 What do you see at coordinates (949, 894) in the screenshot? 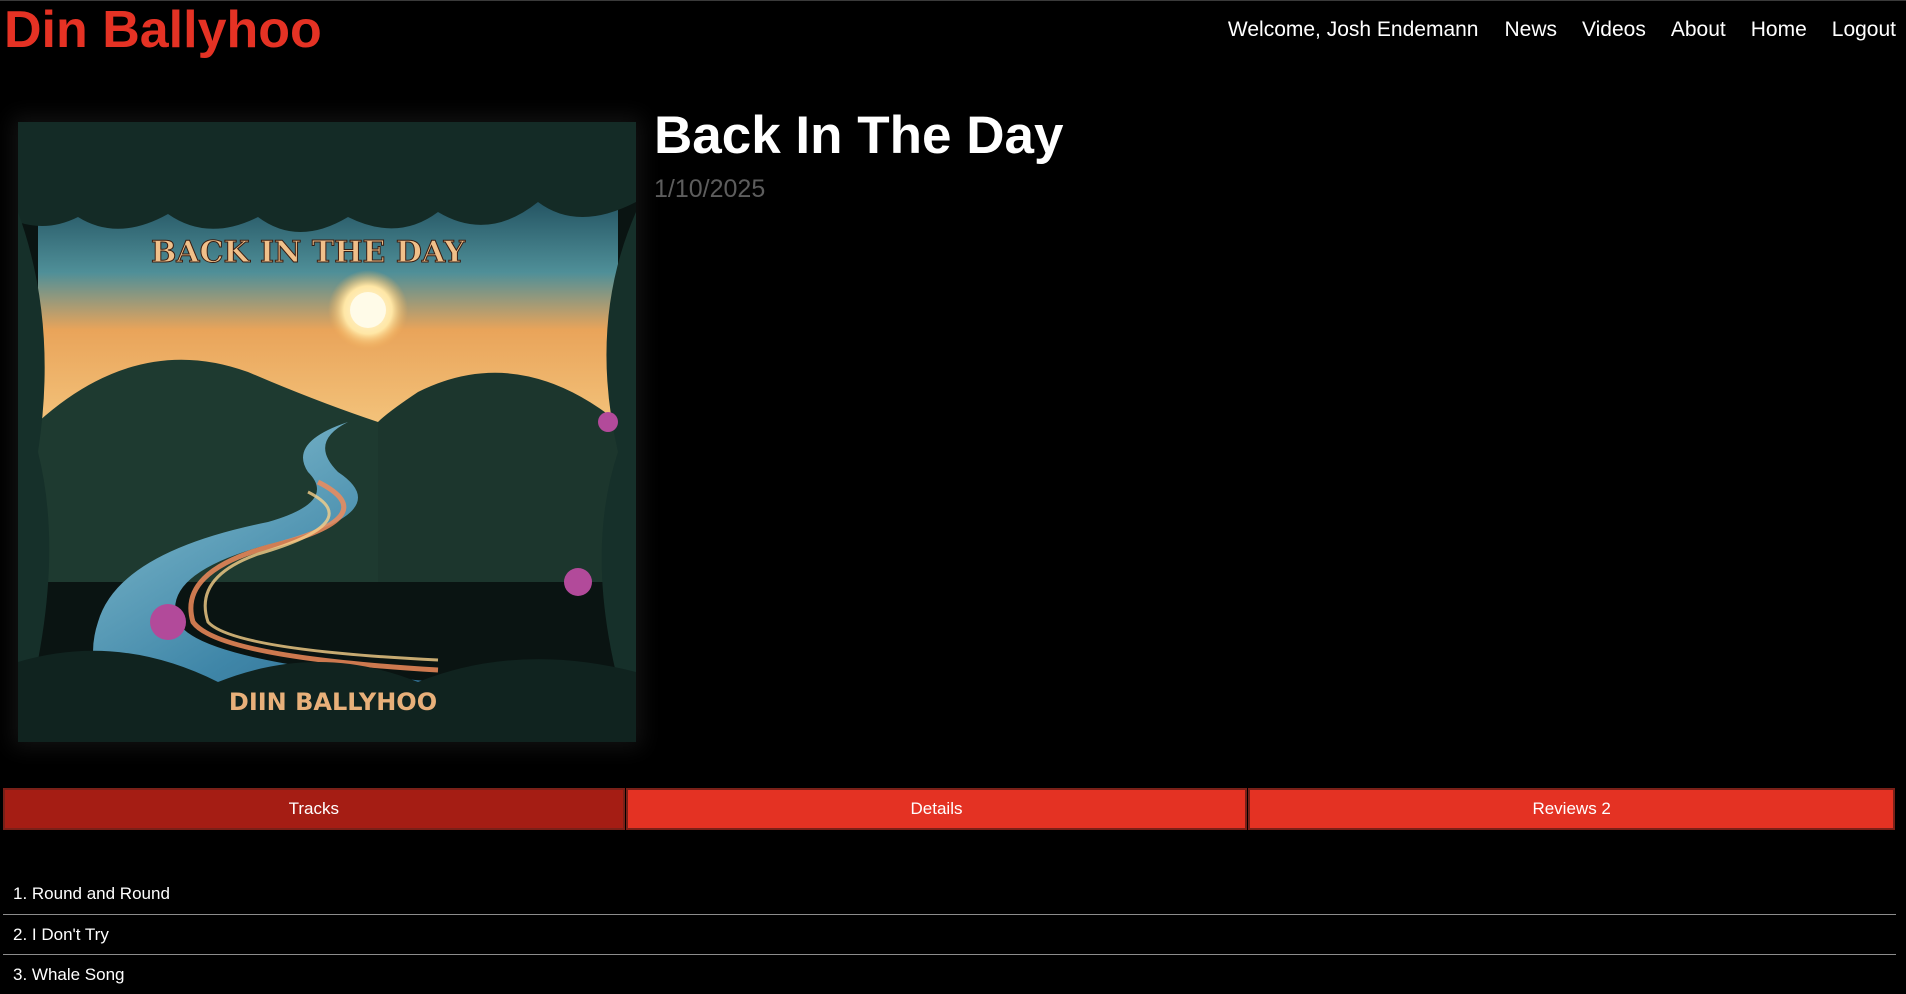
I see `track-item: 1. Round and Round` at bounding box center [949, 894].